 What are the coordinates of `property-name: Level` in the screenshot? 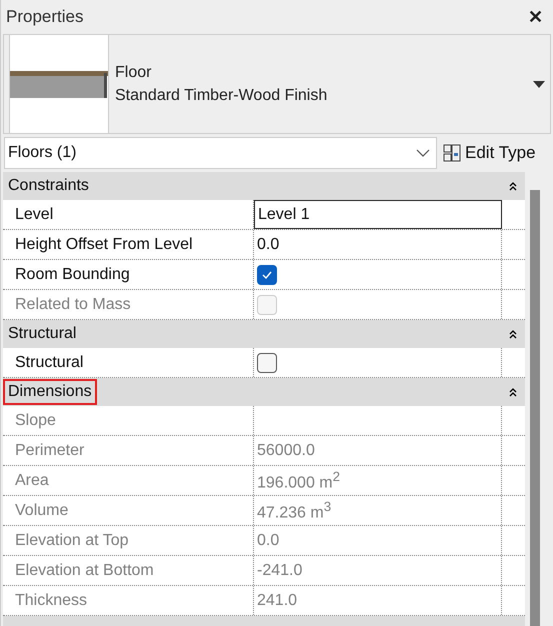 It's located at (128, 214).